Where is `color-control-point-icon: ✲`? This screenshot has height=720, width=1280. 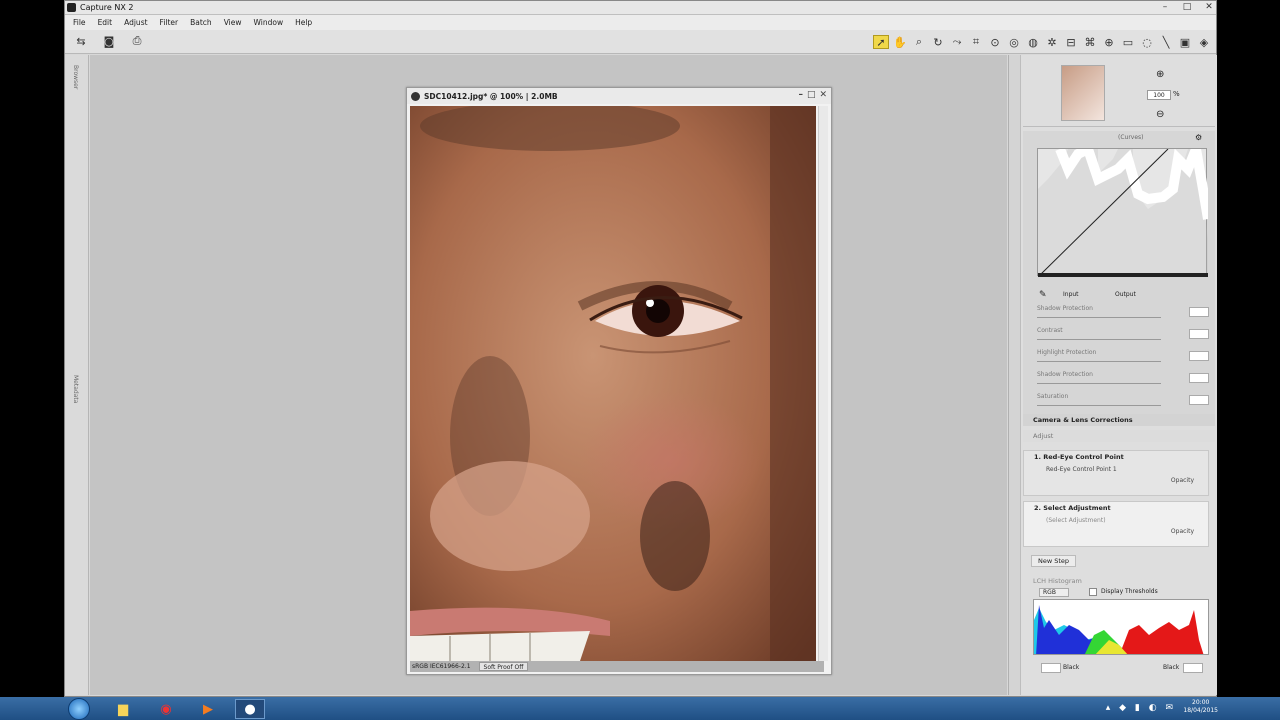
color-control-point-icon: ✲ is located at coordinates (1052, 42).